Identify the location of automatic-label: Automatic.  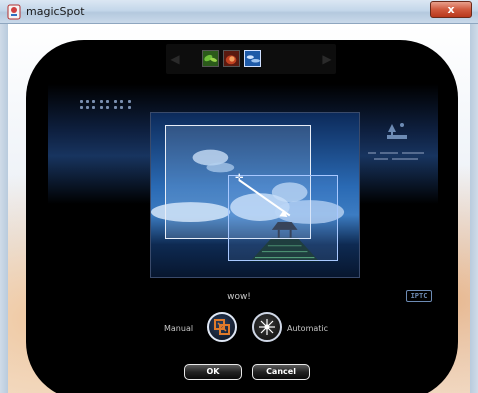
(308, 328).